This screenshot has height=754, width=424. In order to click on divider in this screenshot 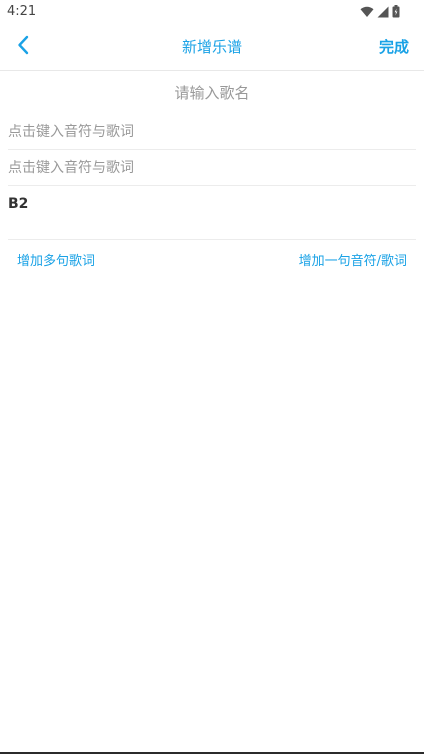, I will do `click(212, 239)`.